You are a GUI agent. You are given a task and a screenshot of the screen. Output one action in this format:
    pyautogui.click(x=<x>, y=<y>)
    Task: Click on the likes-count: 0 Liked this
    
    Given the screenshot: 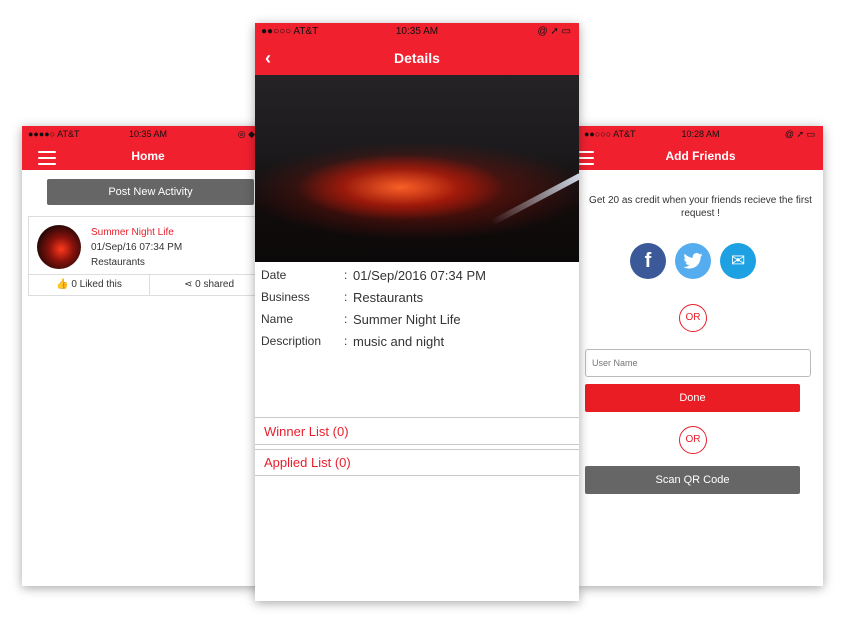 What is the action you would take?
    pyautogui.click(x=96, y=284)
    